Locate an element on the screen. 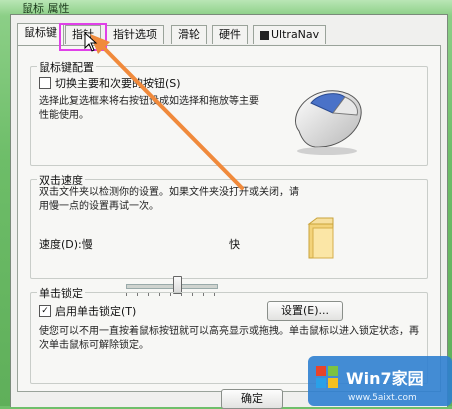 This screenshot has width=452, height=409. tab-label: 滑轮 is located at coordinates (189, 34).